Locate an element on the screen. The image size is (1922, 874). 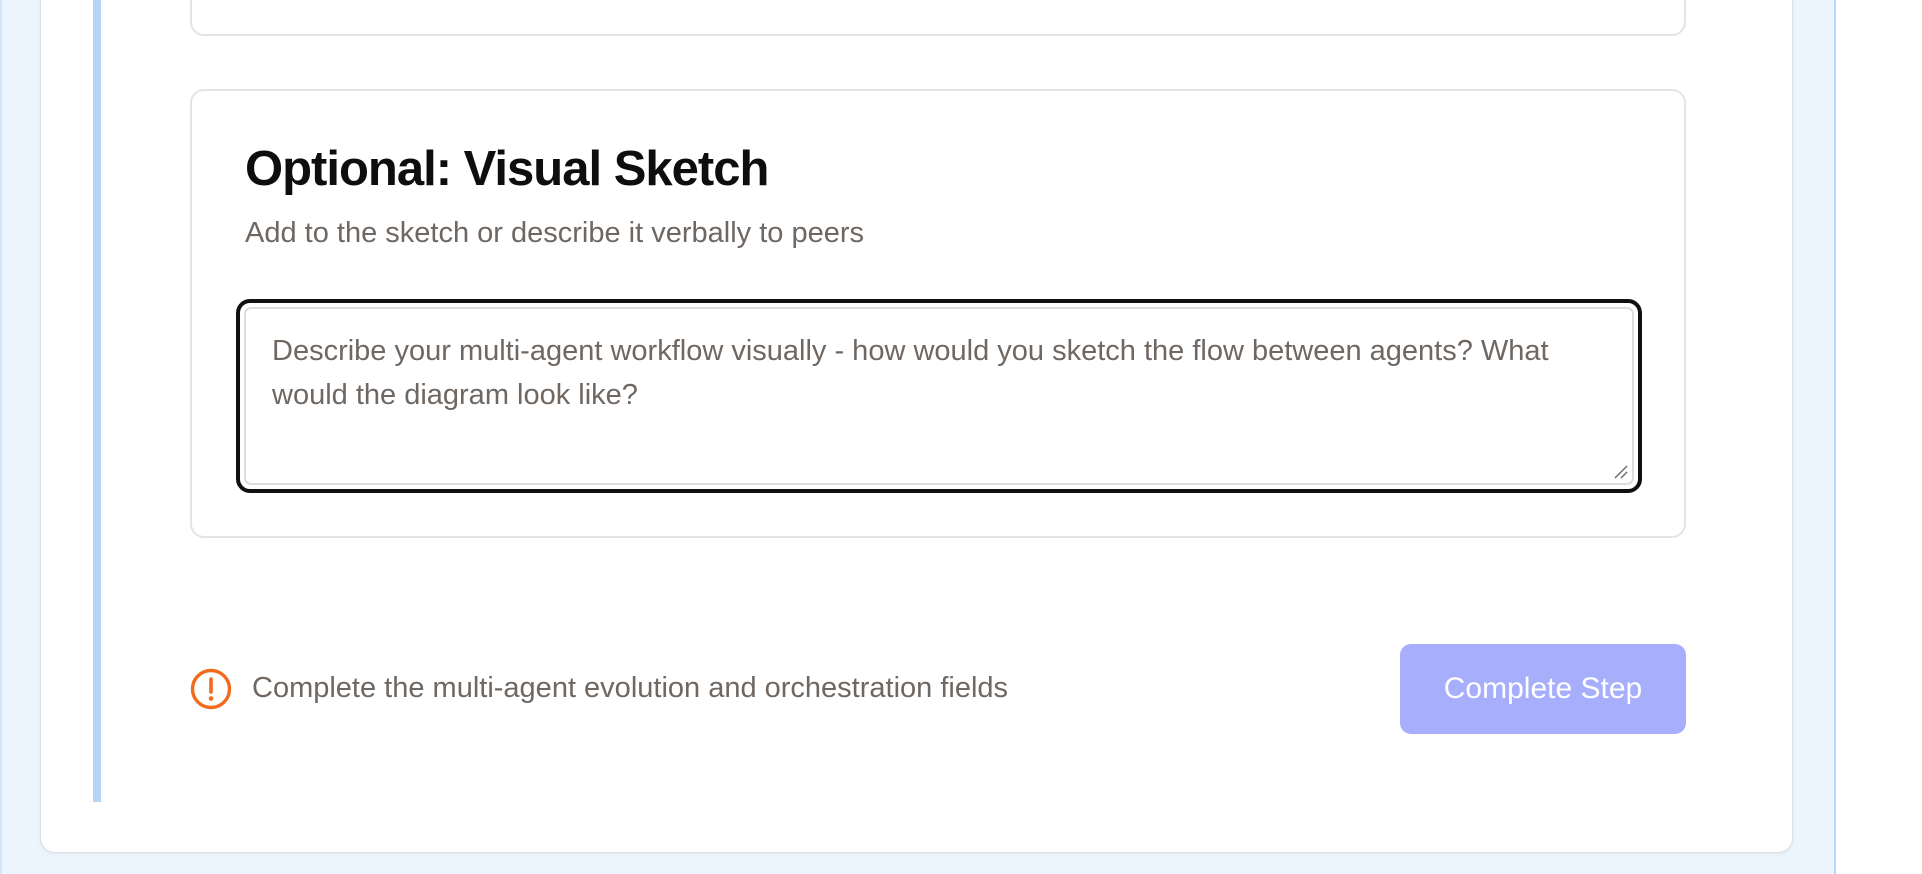
sketch-description-textarea is located at coordinates (939, 396).